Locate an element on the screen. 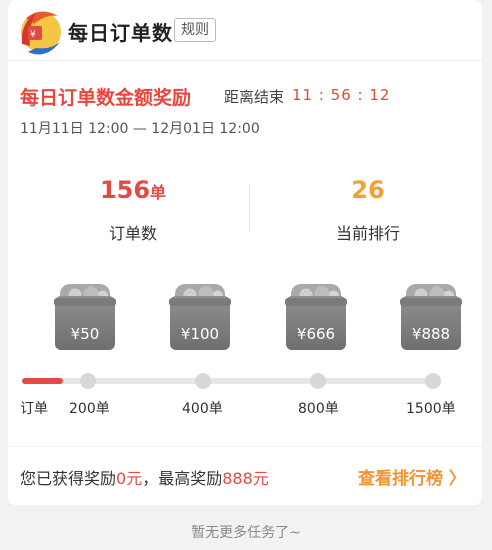 The image size is (492, 550). red-envelope-icon: ¥666 is located at coordinates (316, 315).